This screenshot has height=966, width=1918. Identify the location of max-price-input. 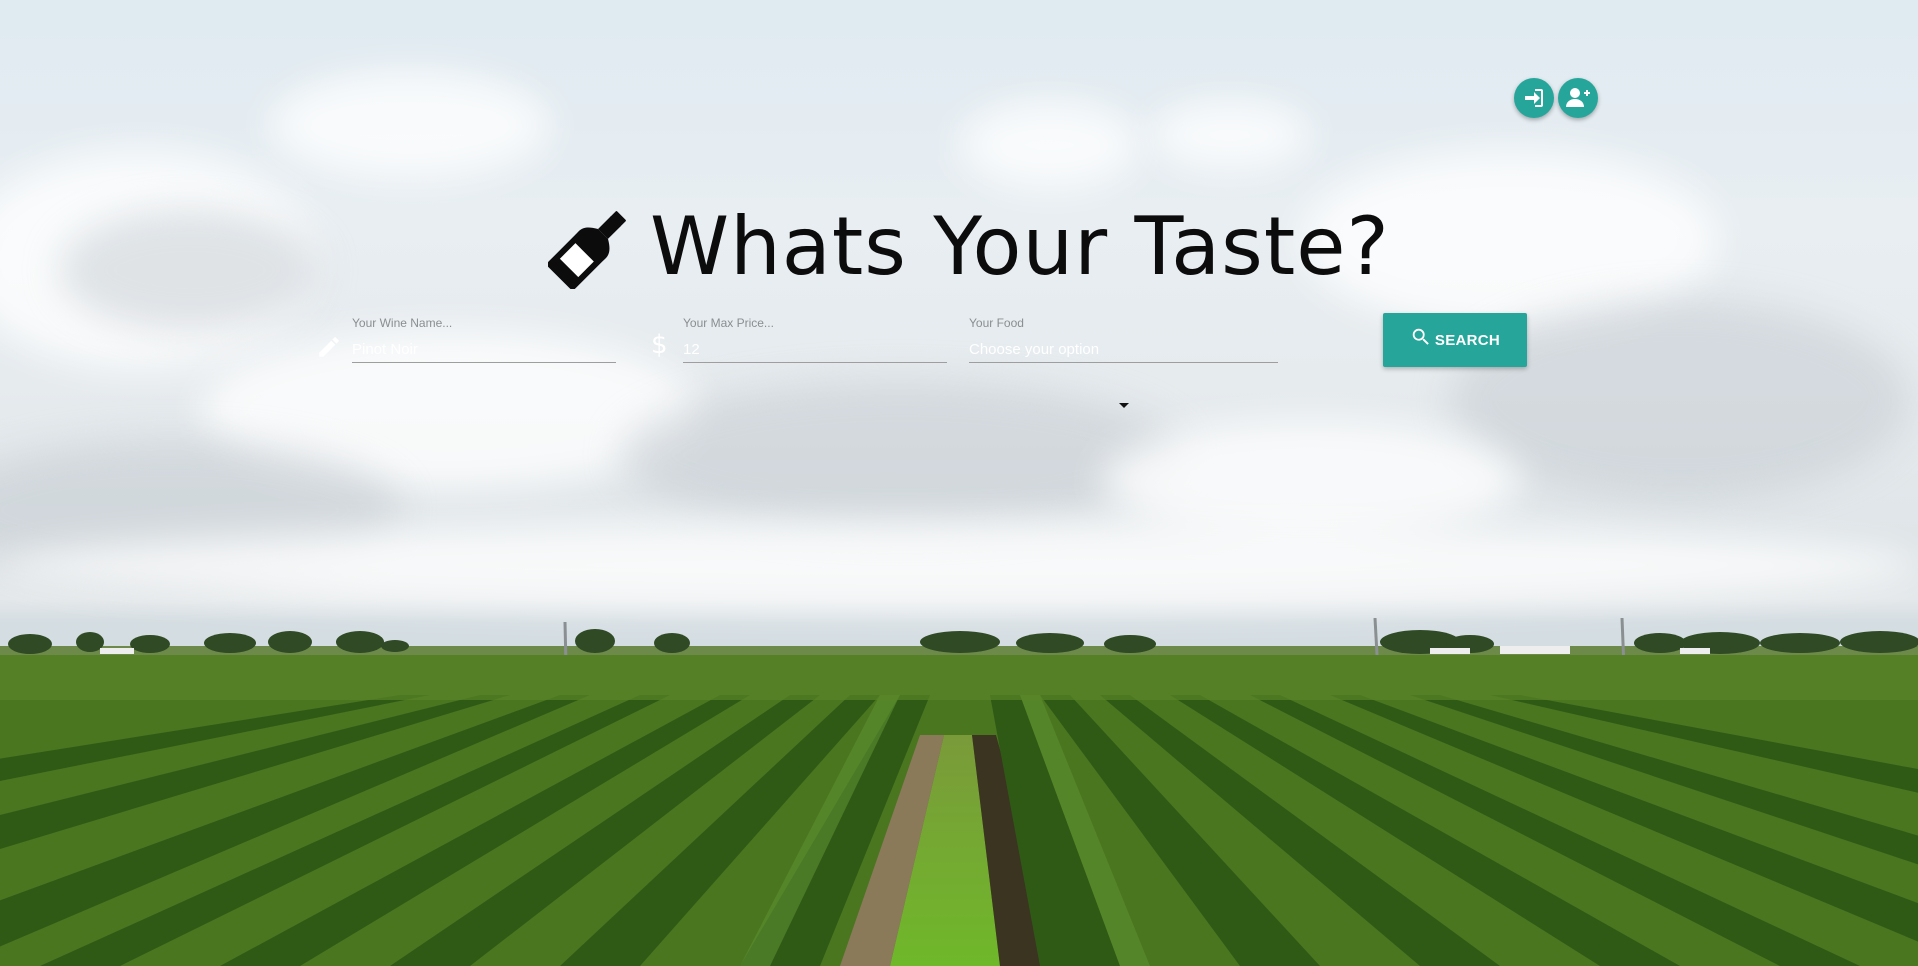
(815, 346).